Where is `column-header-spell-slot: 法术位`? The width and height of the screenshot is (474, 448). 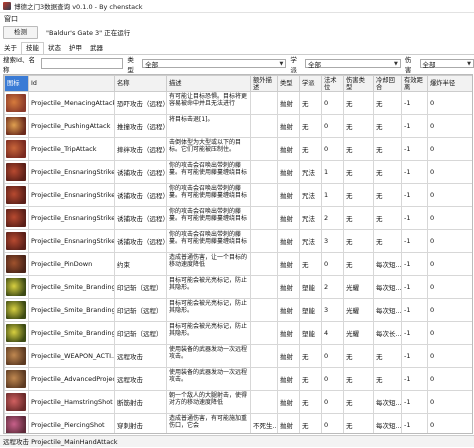 column-header-spell-slot: 法术位 is located at coordinates (332, 83).